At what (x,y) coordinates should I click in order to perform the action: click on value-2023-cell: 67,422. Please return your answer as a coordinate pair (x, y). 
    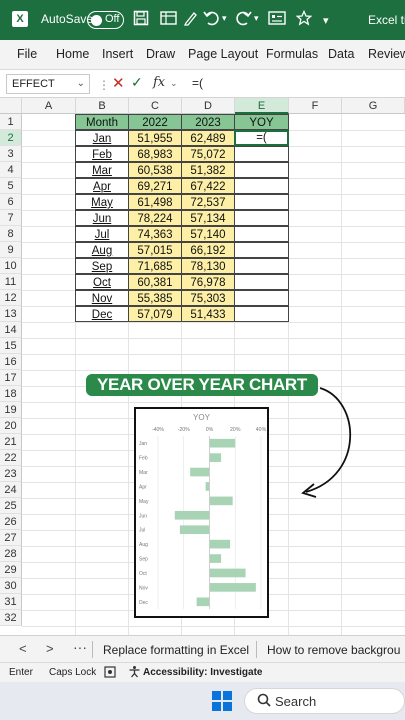
    Looking at the image, I should click on (208, 186).